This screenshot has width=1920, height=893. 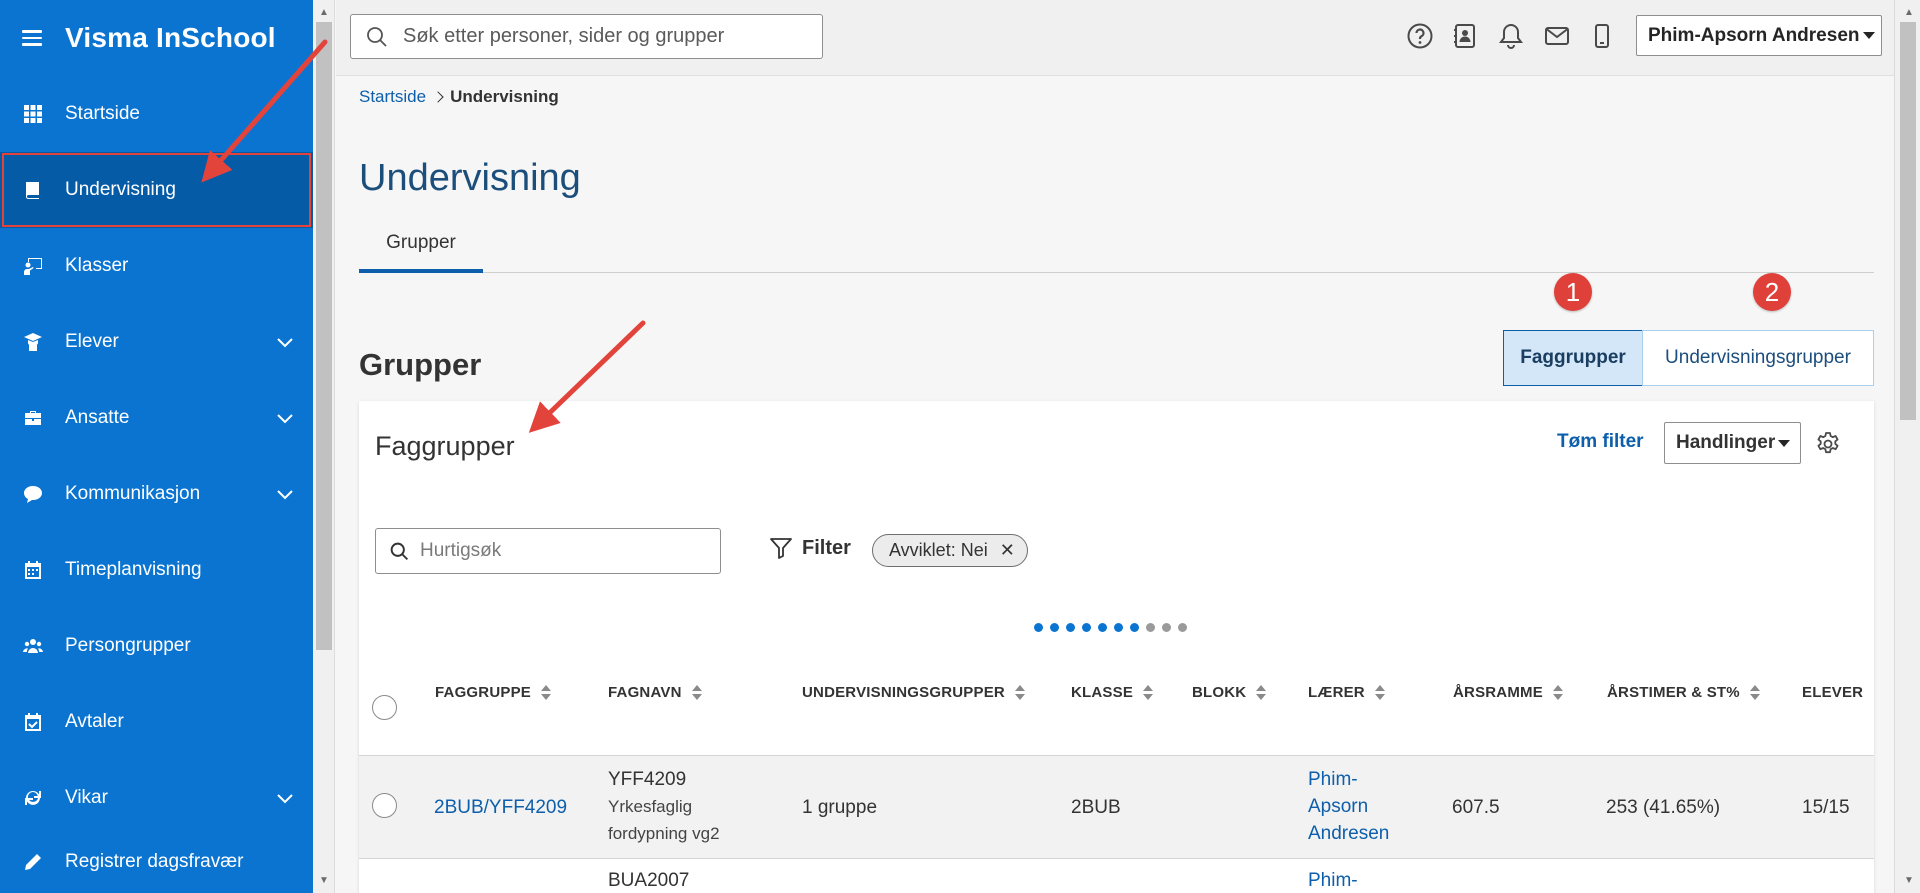 I want to click on classroom-icon, so click(x=33, y=266).